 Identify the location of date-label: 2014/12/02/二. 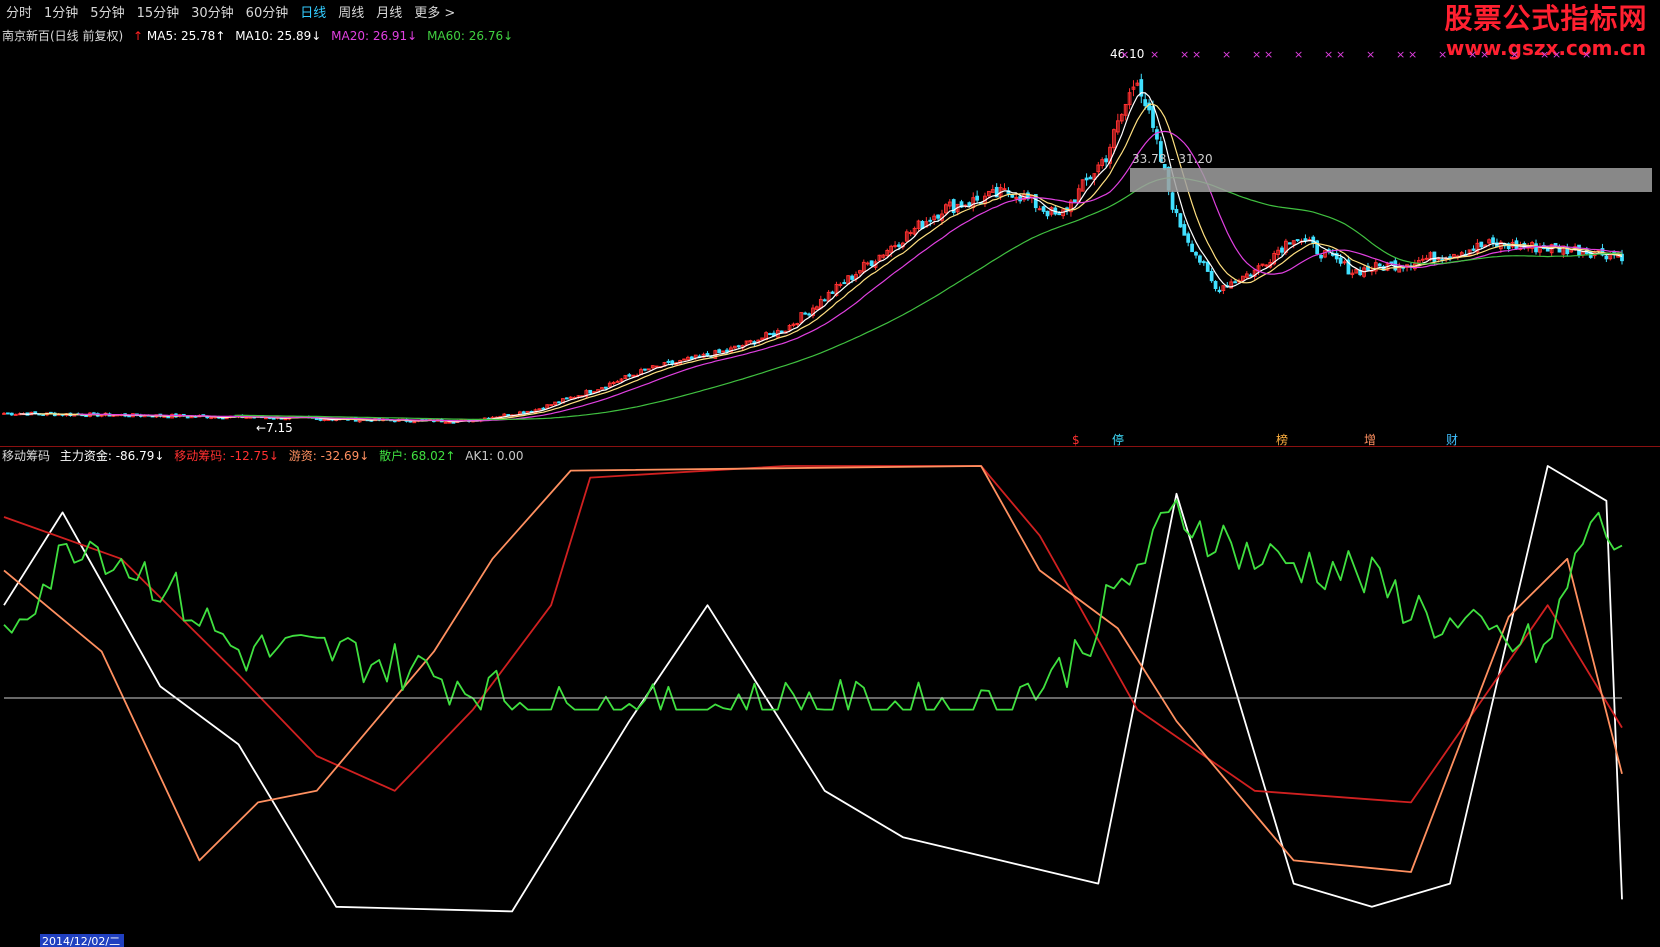
(81, 941).